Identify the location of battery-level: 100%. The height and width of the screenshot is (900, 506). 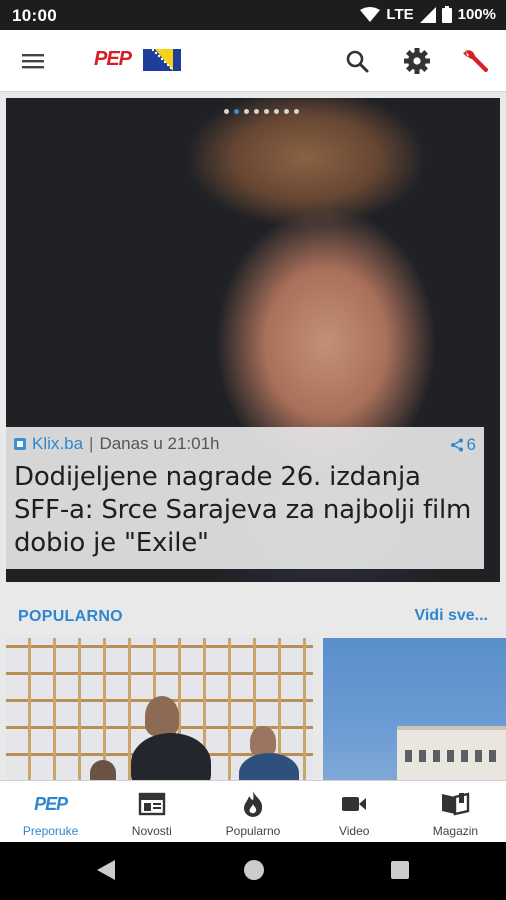
(476, 14).